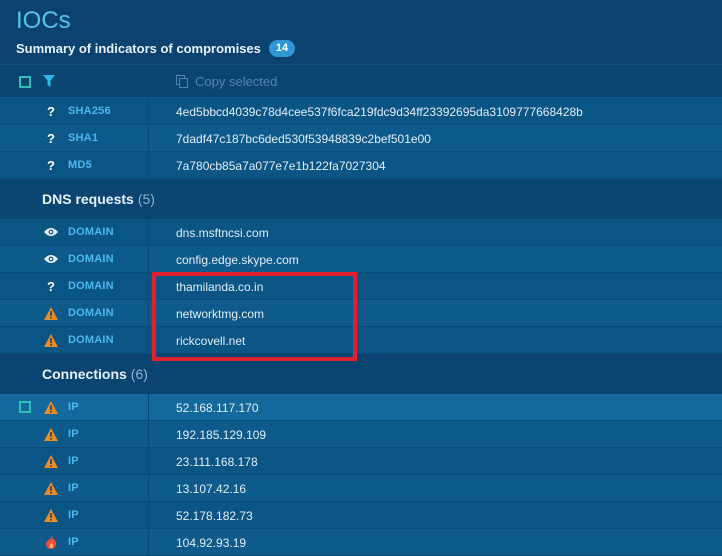  I want to click on table-row: ? MD5 7a780cb85a7a077e7e1b122fa7027304, so click(361, 165).